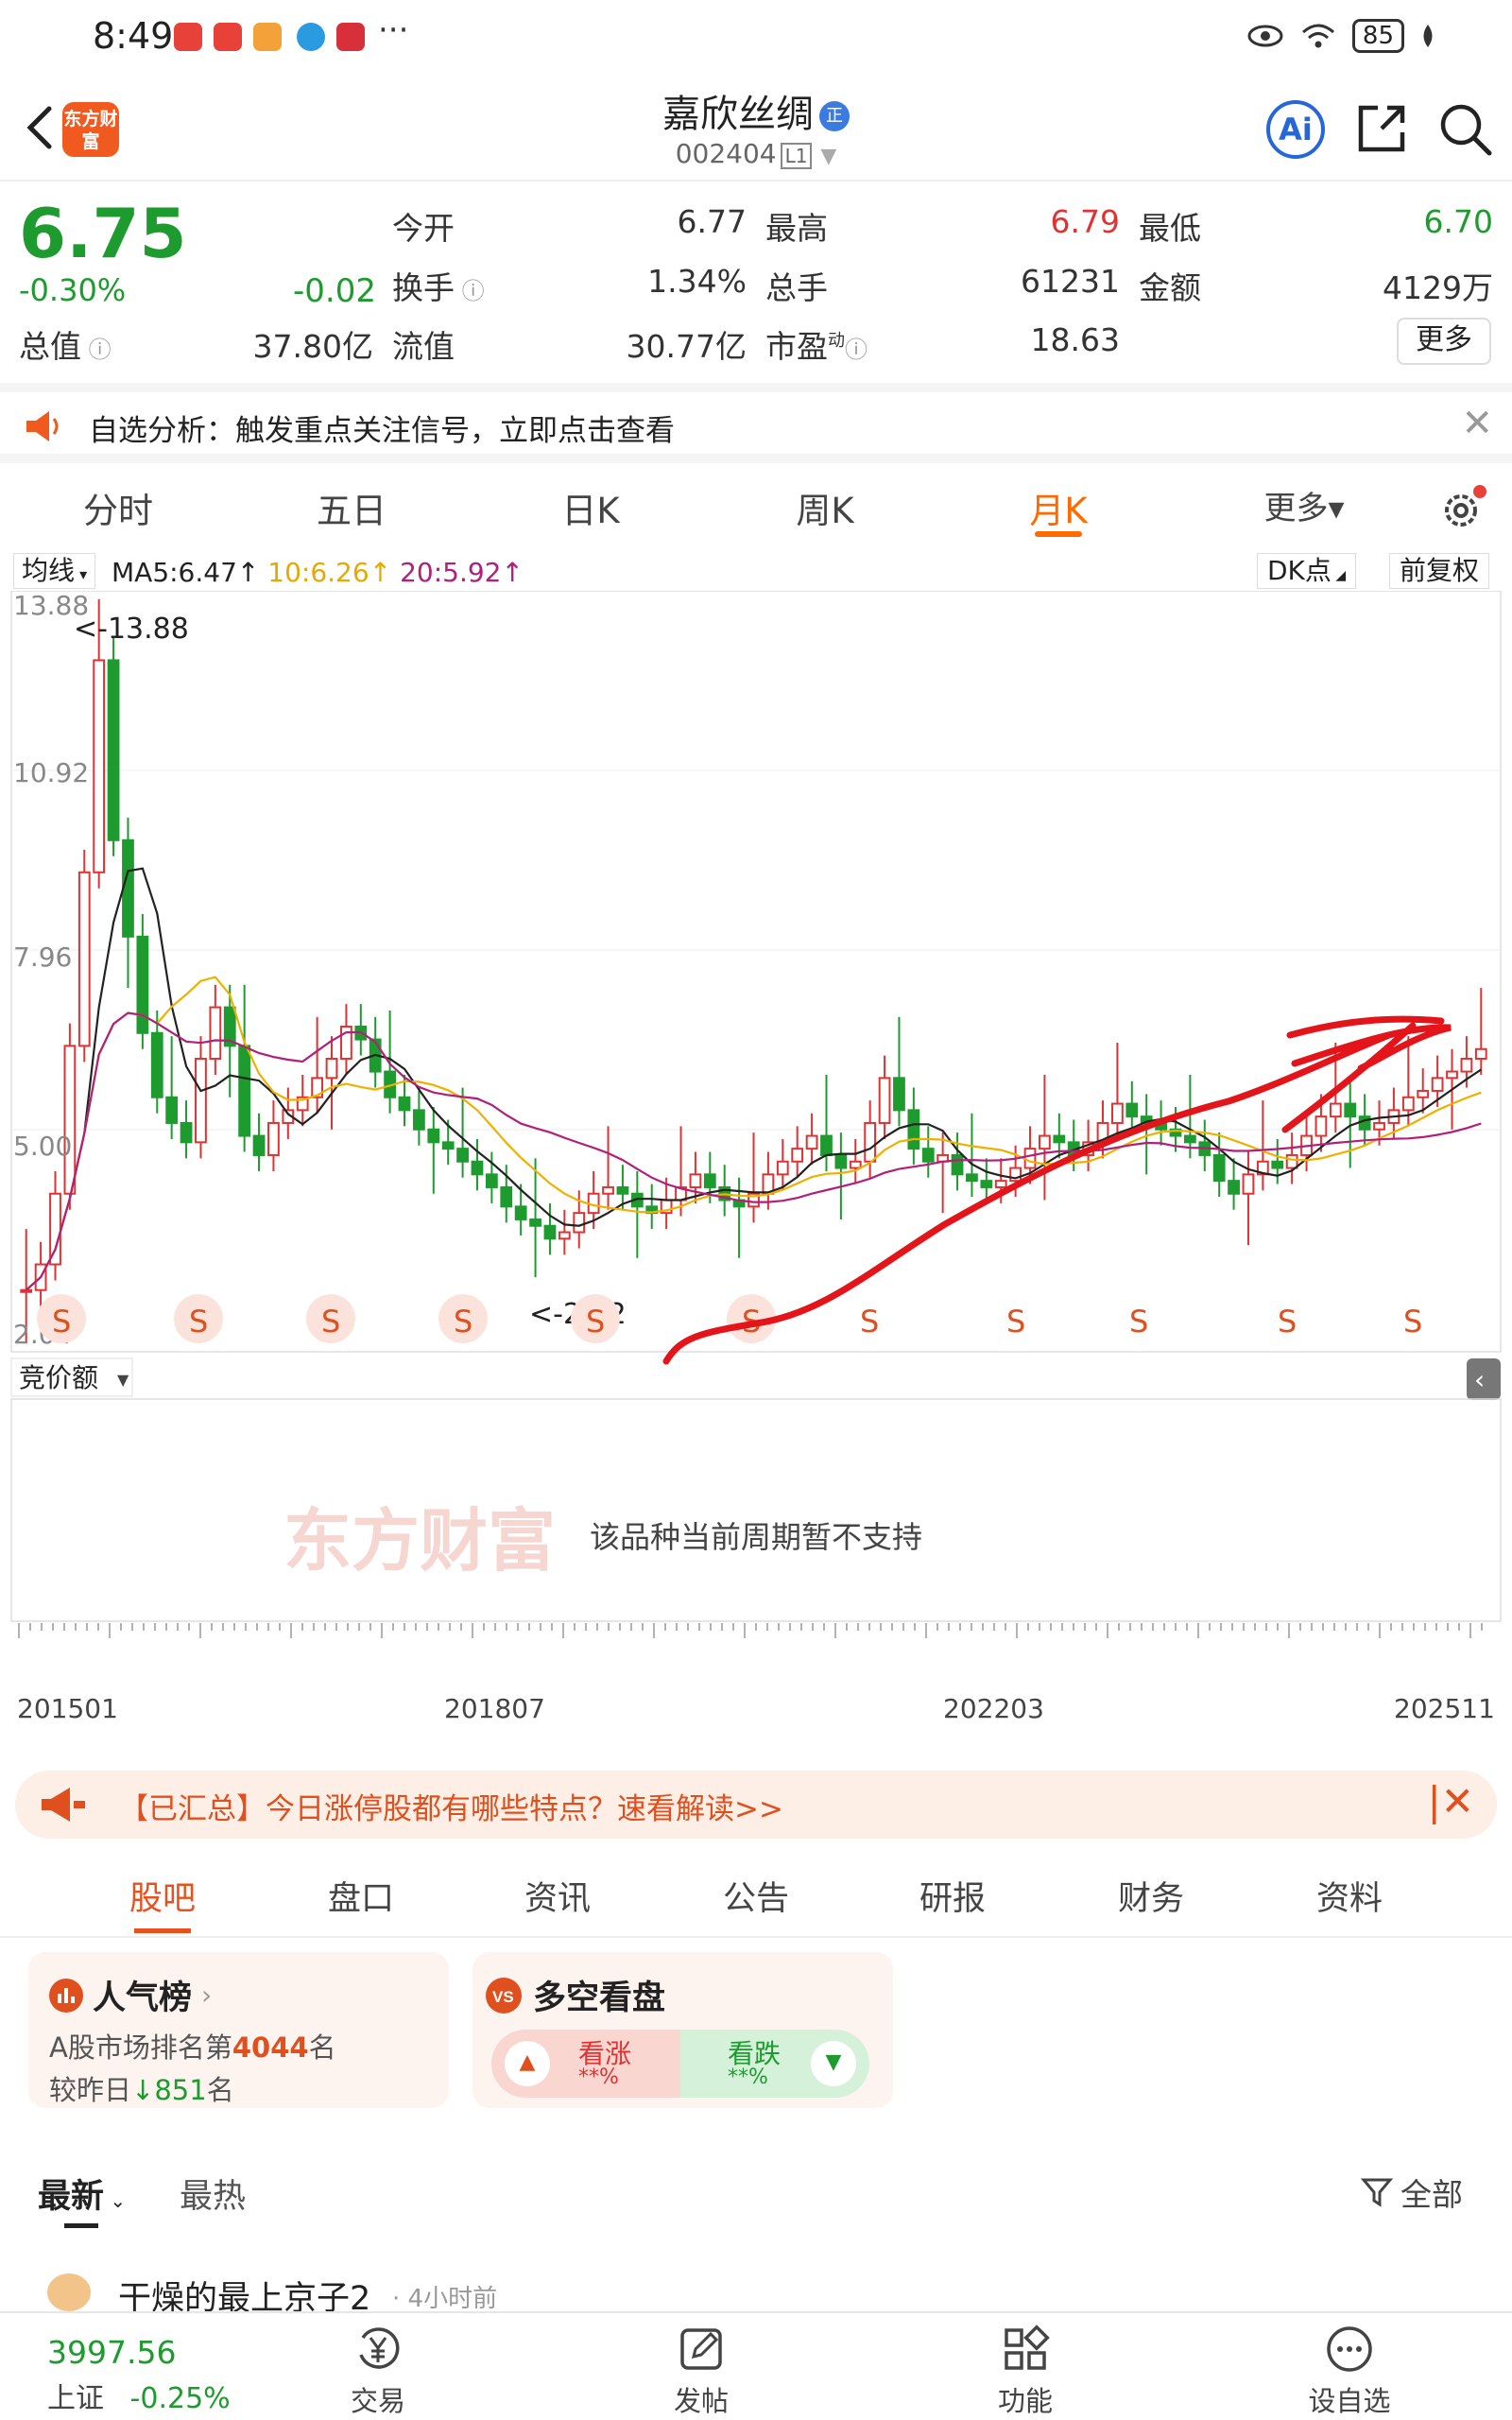 This screenshot has width=1512, height=2420. Describe the element at coordinates (1151, 1896) in the screenshot. I see `tab-financials: 财务` at that location.